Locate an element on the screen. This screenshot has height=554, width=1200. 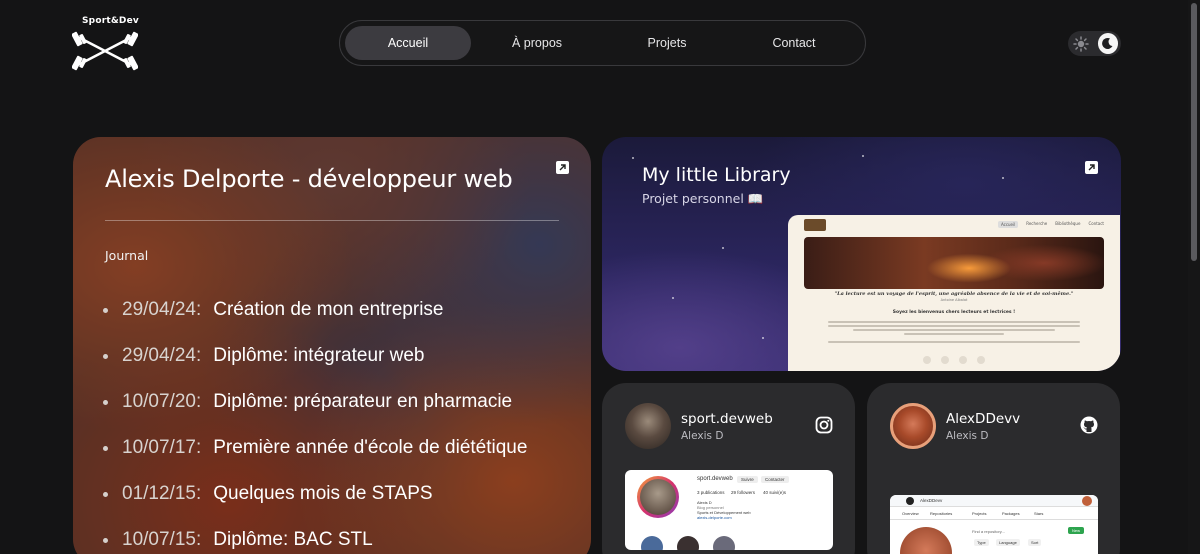
preview-avatar is located at coordinates (926, 540).